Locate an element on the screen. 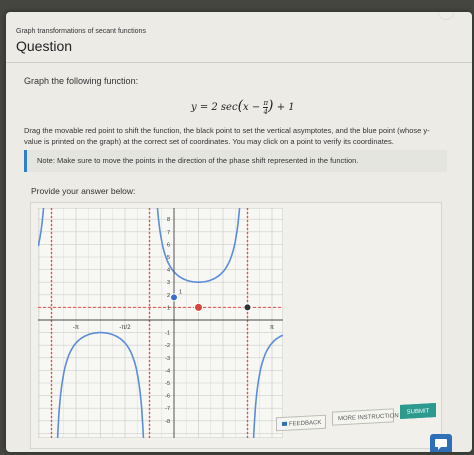 The image size is (474, 455). red-shift-point is located at coordinates (198, 307).